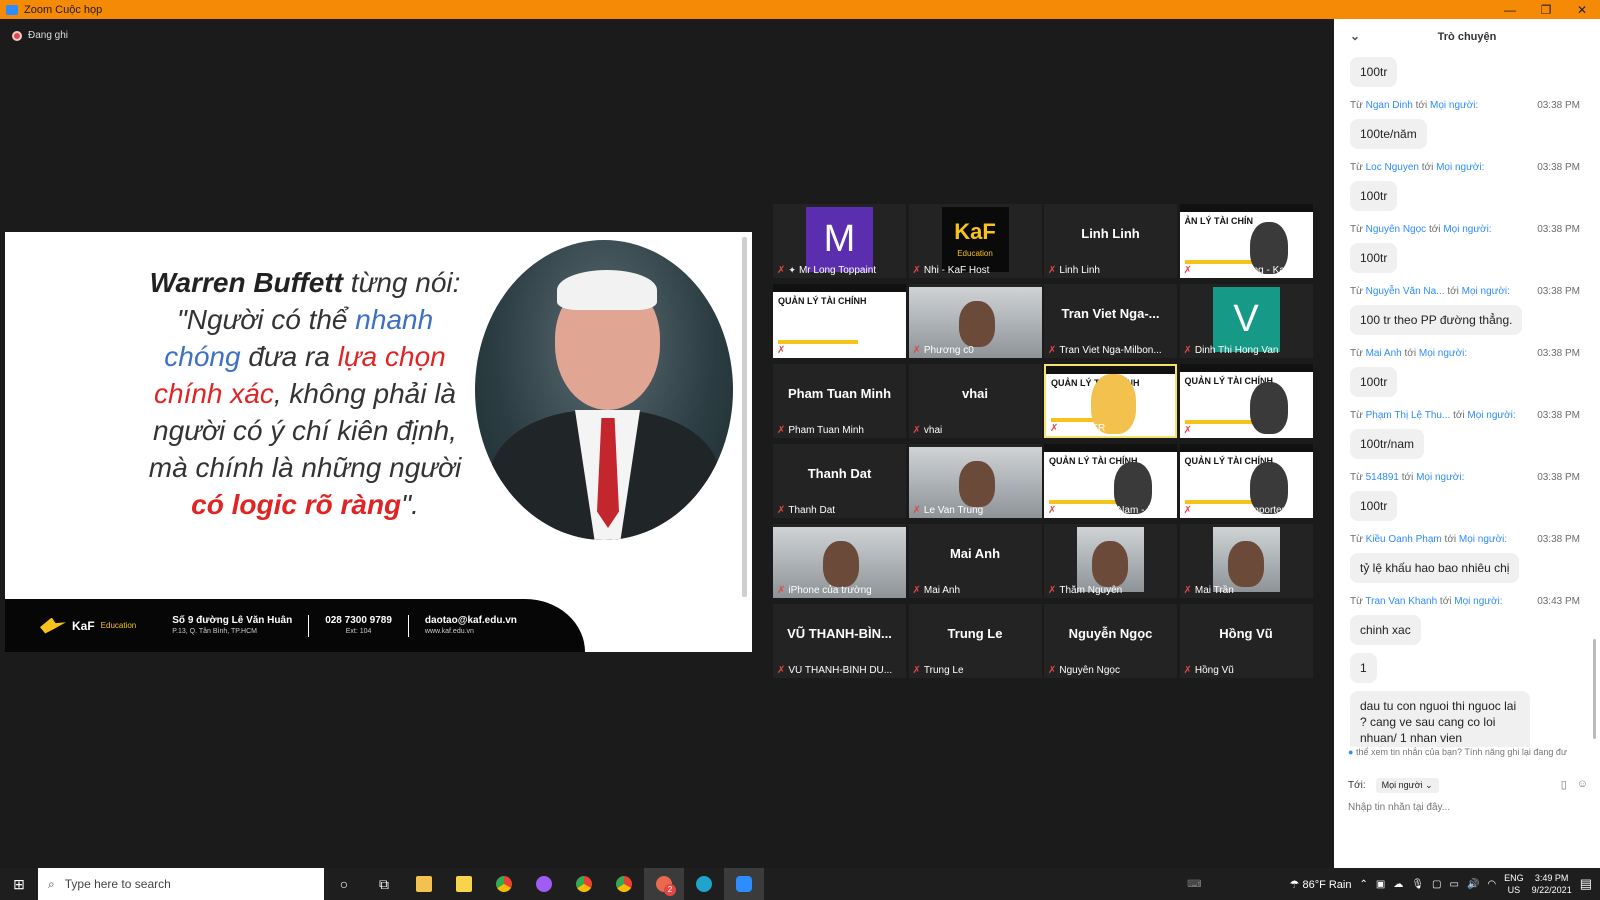 This screenshot has height=900, width=1600. Describe the element at coordinates (604, 390) in the screenshot. I see `warren-buffett-photo` at that location.